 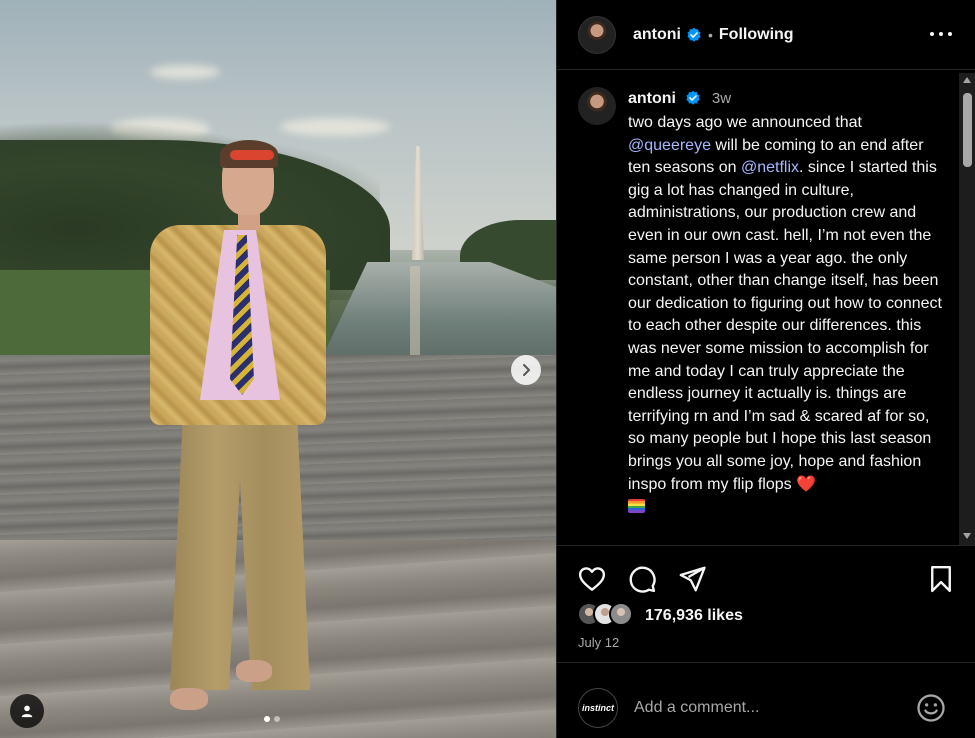 What do you see at coordinates (652, 98) in the screenshot?
I see `caption-username: antoni` at bounding box center [652, 98].